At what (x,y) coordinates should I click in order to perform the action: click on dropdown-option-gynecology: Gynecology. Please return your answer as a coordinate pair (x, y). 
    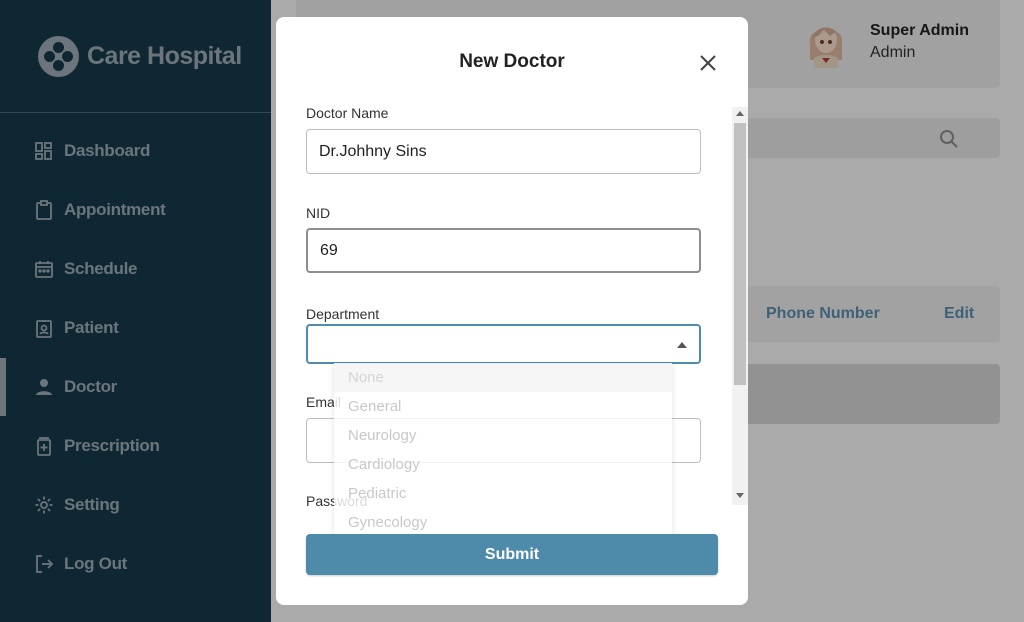
    Looking at the image, I should click on (503, 522).